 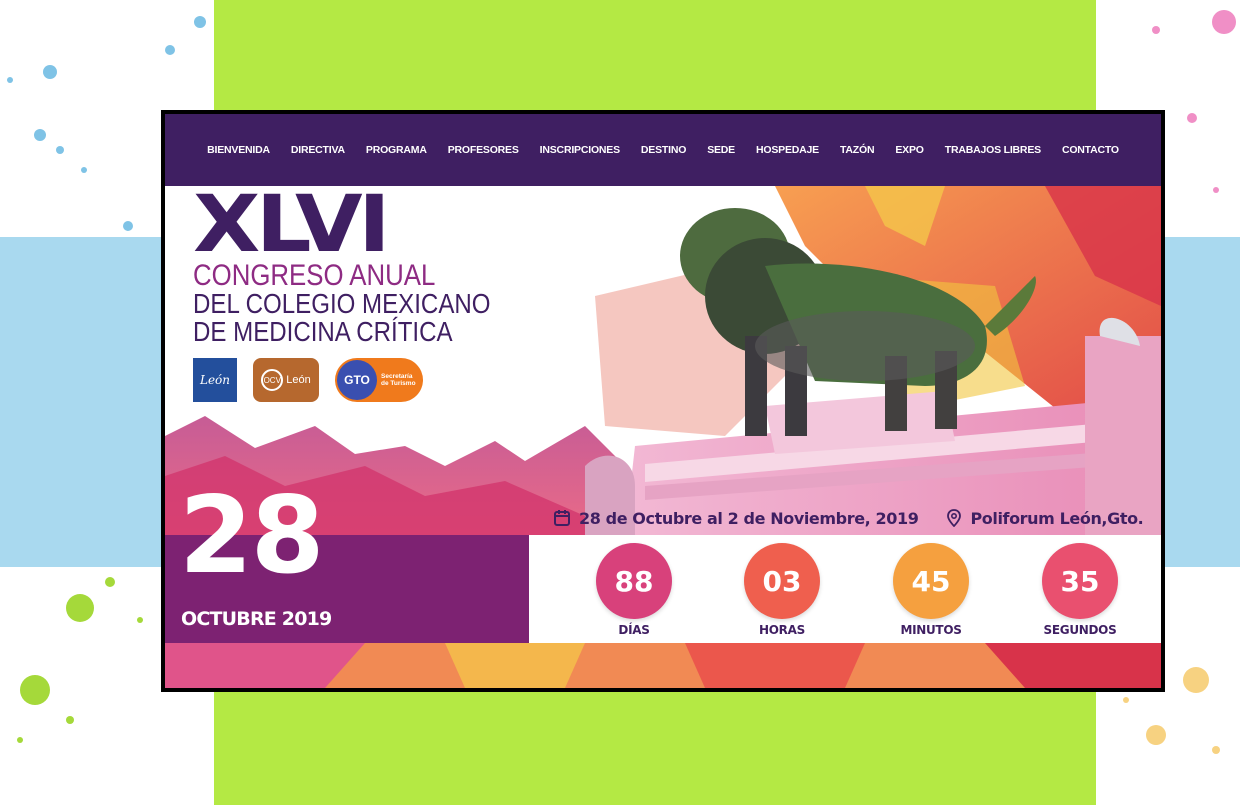 I want to click on sponsor-logos: León OCV León GTO Secretaría de Turismo, so click(x=308, y=380).